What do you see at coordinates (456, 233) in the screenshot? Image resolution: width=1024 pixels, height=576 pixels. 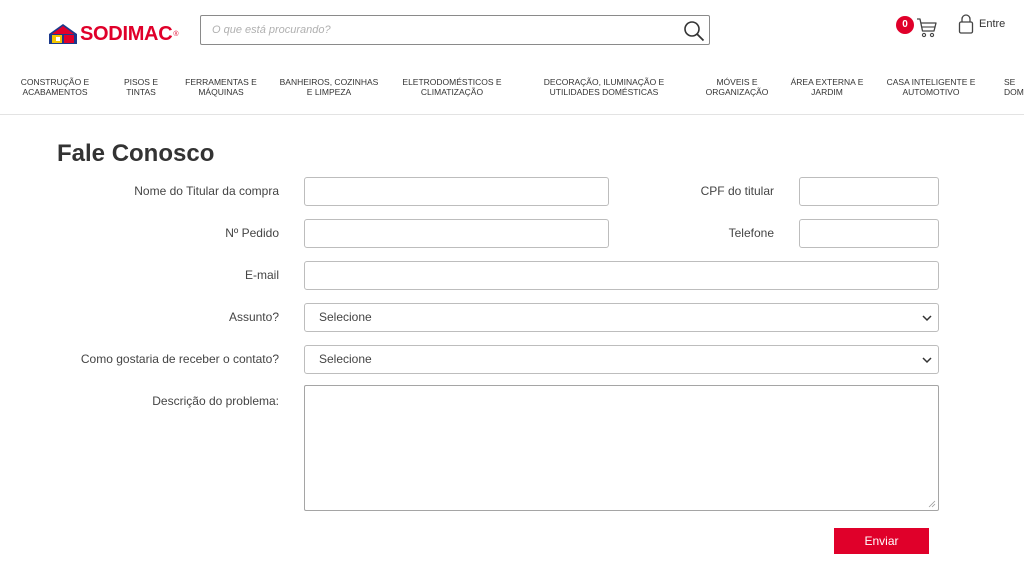 I see `order-number-field` at bounding box center [456, 233].